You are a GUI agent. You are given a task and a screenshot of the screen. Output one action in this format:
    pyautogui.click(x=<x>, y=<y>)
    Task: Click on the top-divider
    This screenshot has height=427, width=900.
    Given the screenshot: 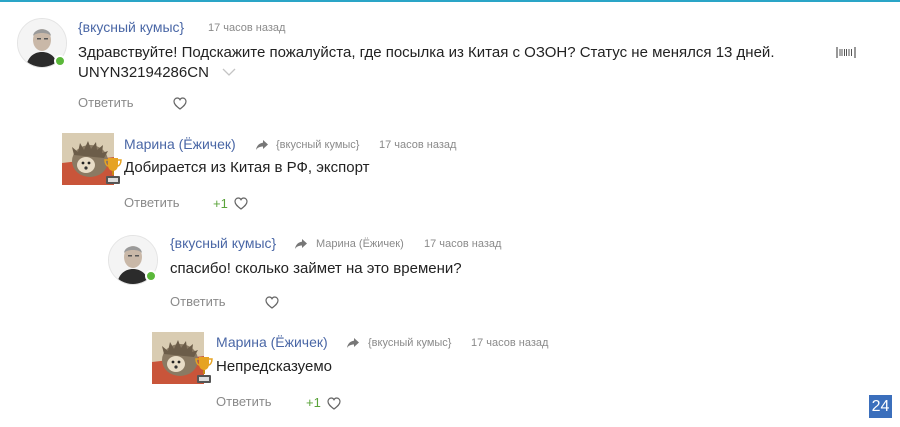 What is the action you would take?
    pyautogui.click(x=450, y=1)
    